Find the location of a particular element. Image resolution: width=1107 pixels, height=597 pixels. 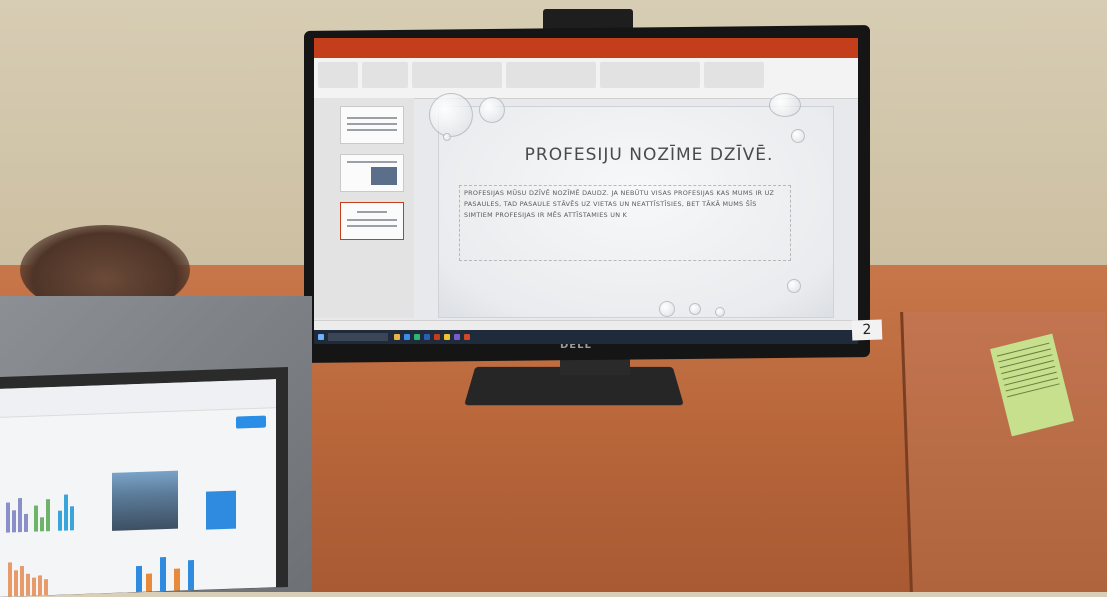

ribbon-group-clipboard is located at coordinates (338, 75).